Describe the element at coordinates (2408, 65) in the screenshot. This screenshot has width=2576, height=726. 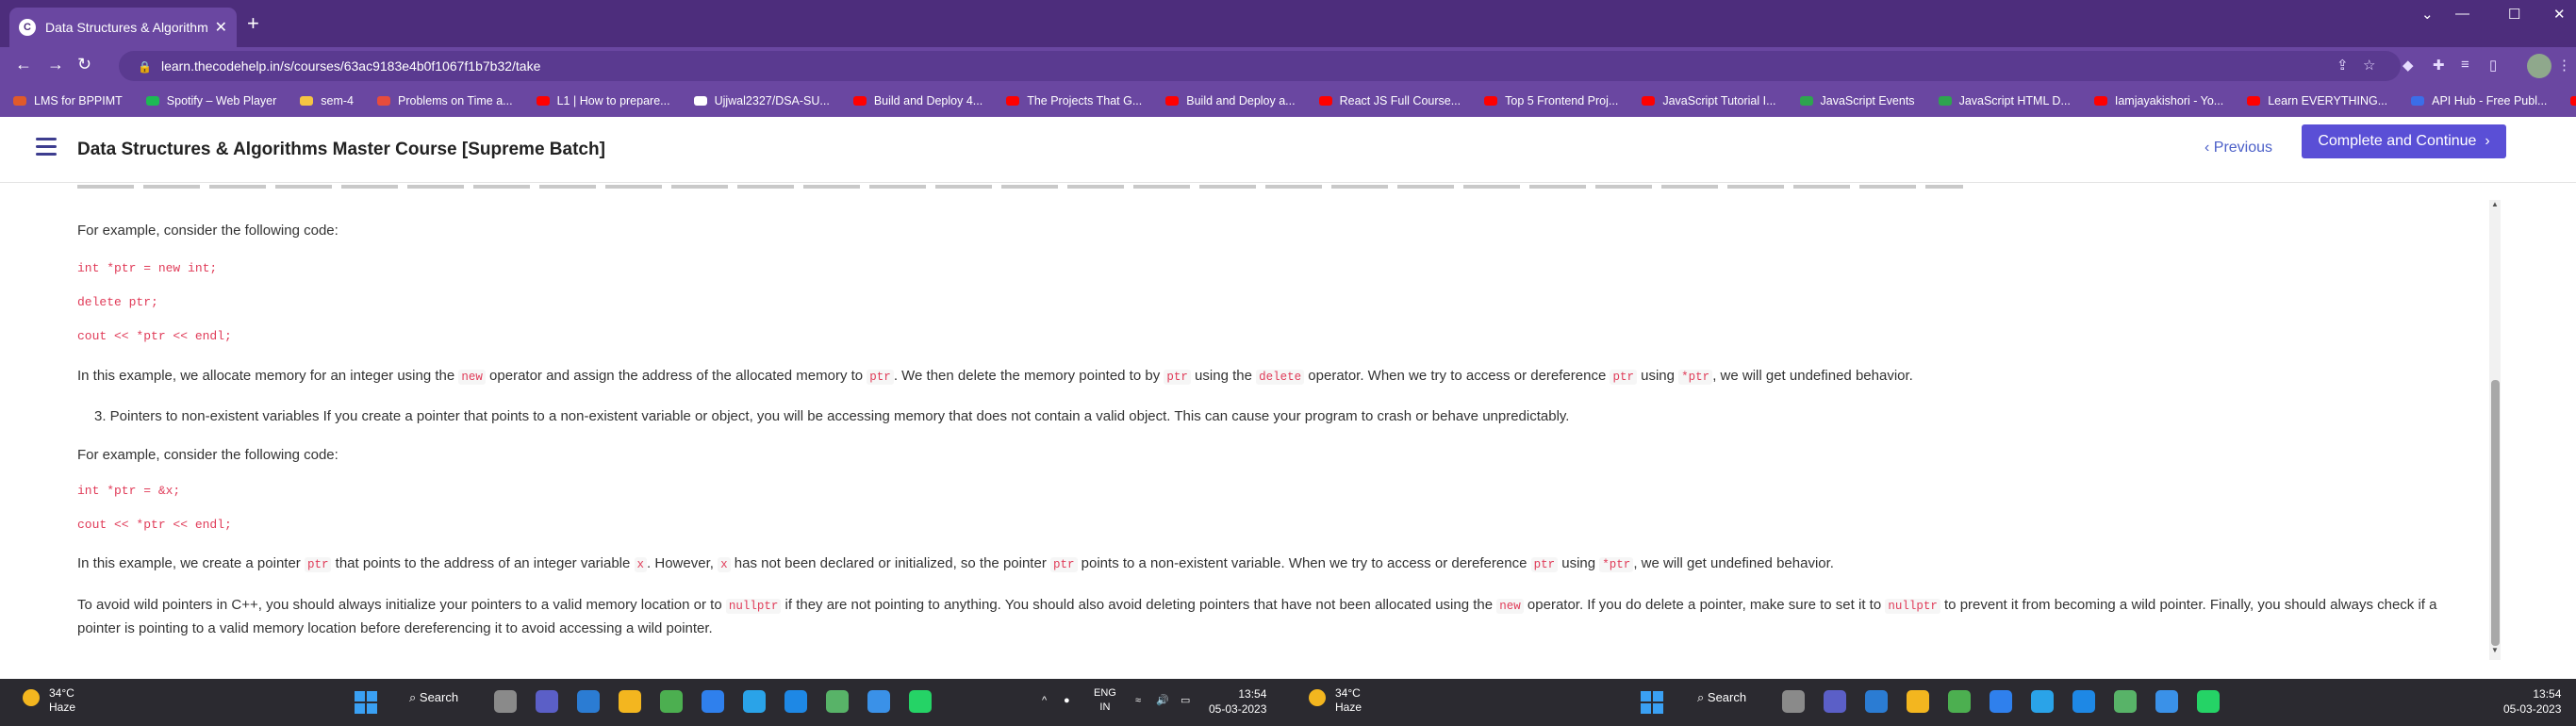
I see `extension-icon: ◆` at that location.